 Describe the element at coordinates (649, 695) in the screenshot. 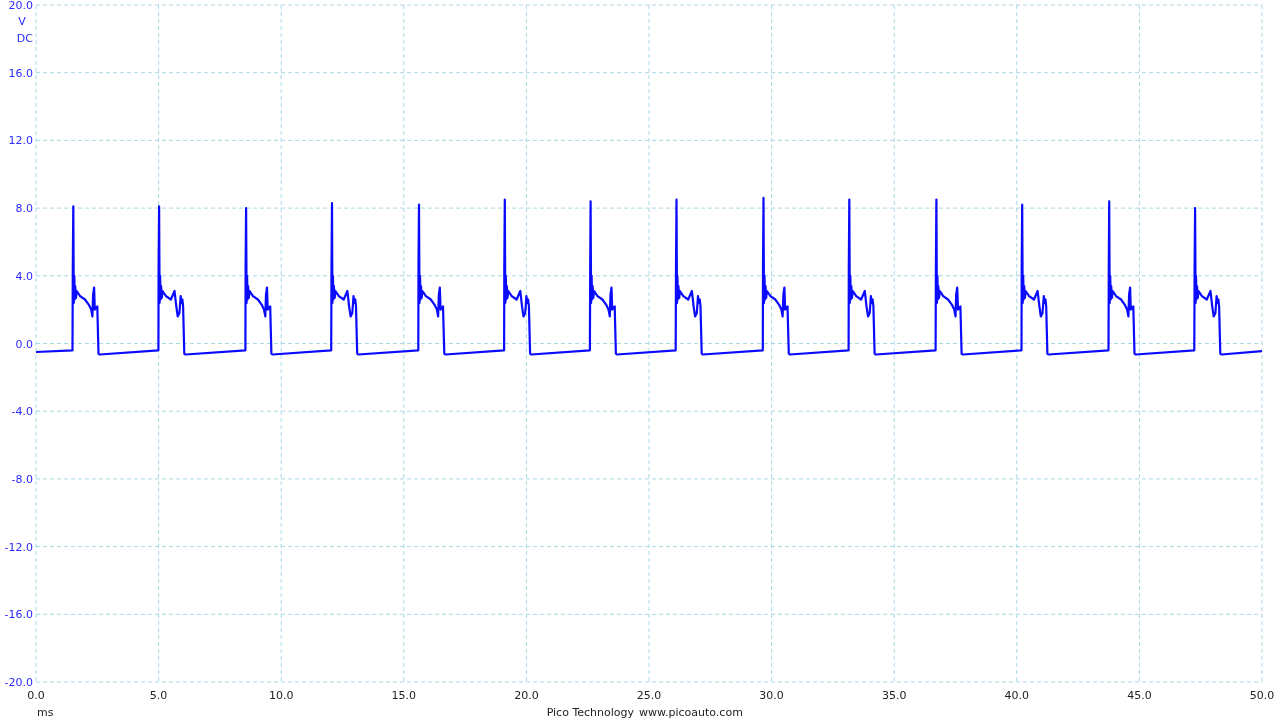

I see `axis-tick-label: 25.0` at that location.